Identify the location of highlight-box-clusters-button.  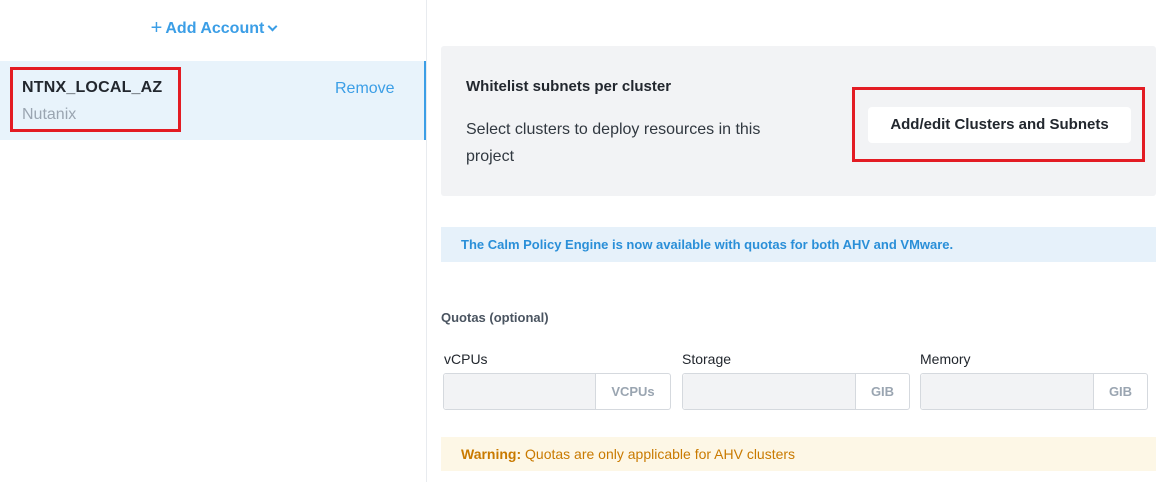
(998, 124).